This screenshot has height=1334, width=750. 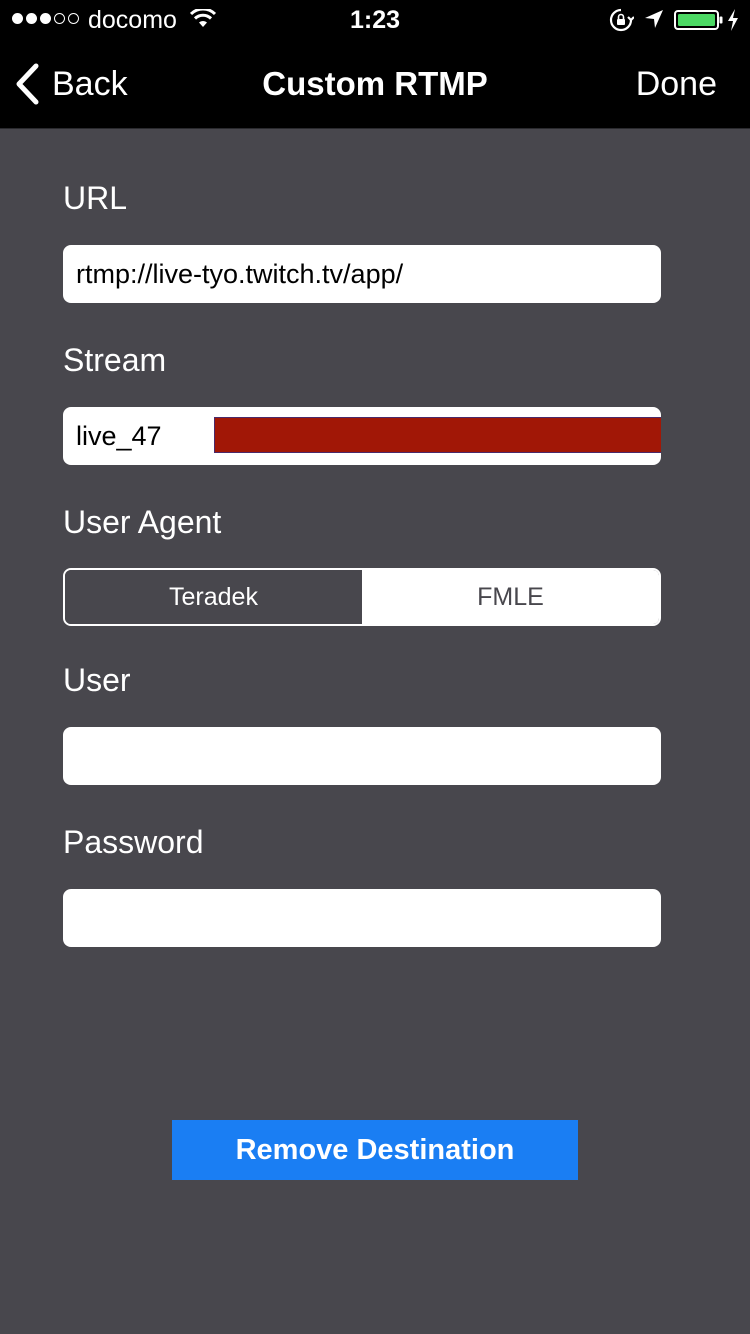 I want to click on segment-fmle: FMLE, so click(x=510, y=597).